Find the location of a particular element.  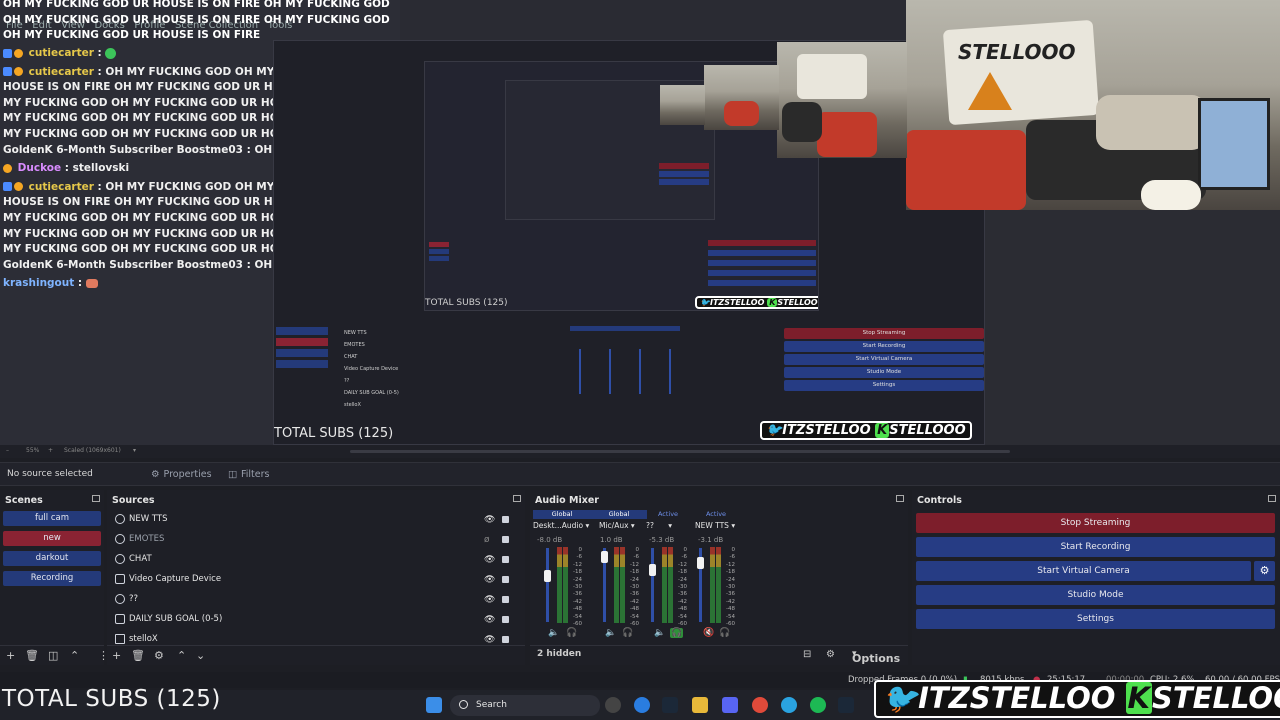

remove-scene-icon: 🗑 is located at coordinates (32, 655).